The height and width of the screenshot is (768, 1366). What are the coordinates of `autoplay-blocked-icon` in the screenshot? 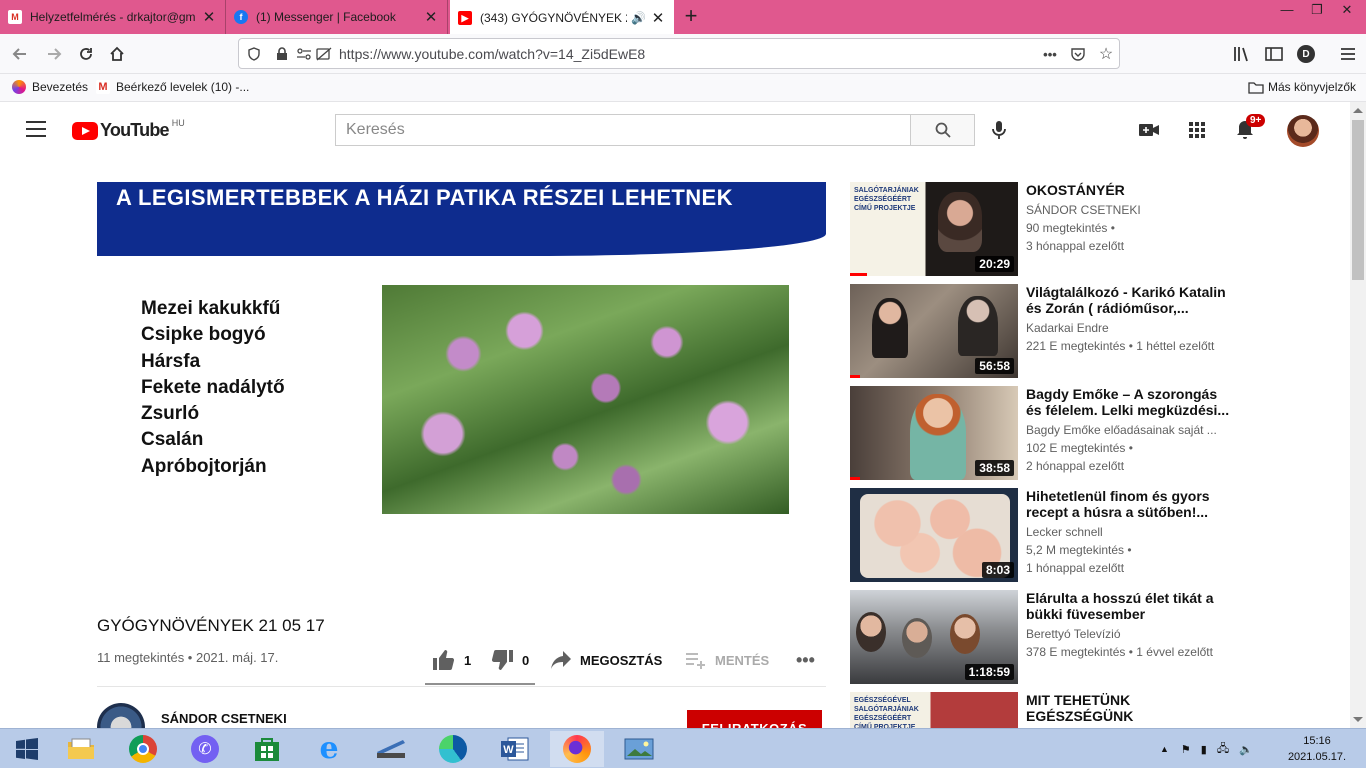 It's located at (324, 54).